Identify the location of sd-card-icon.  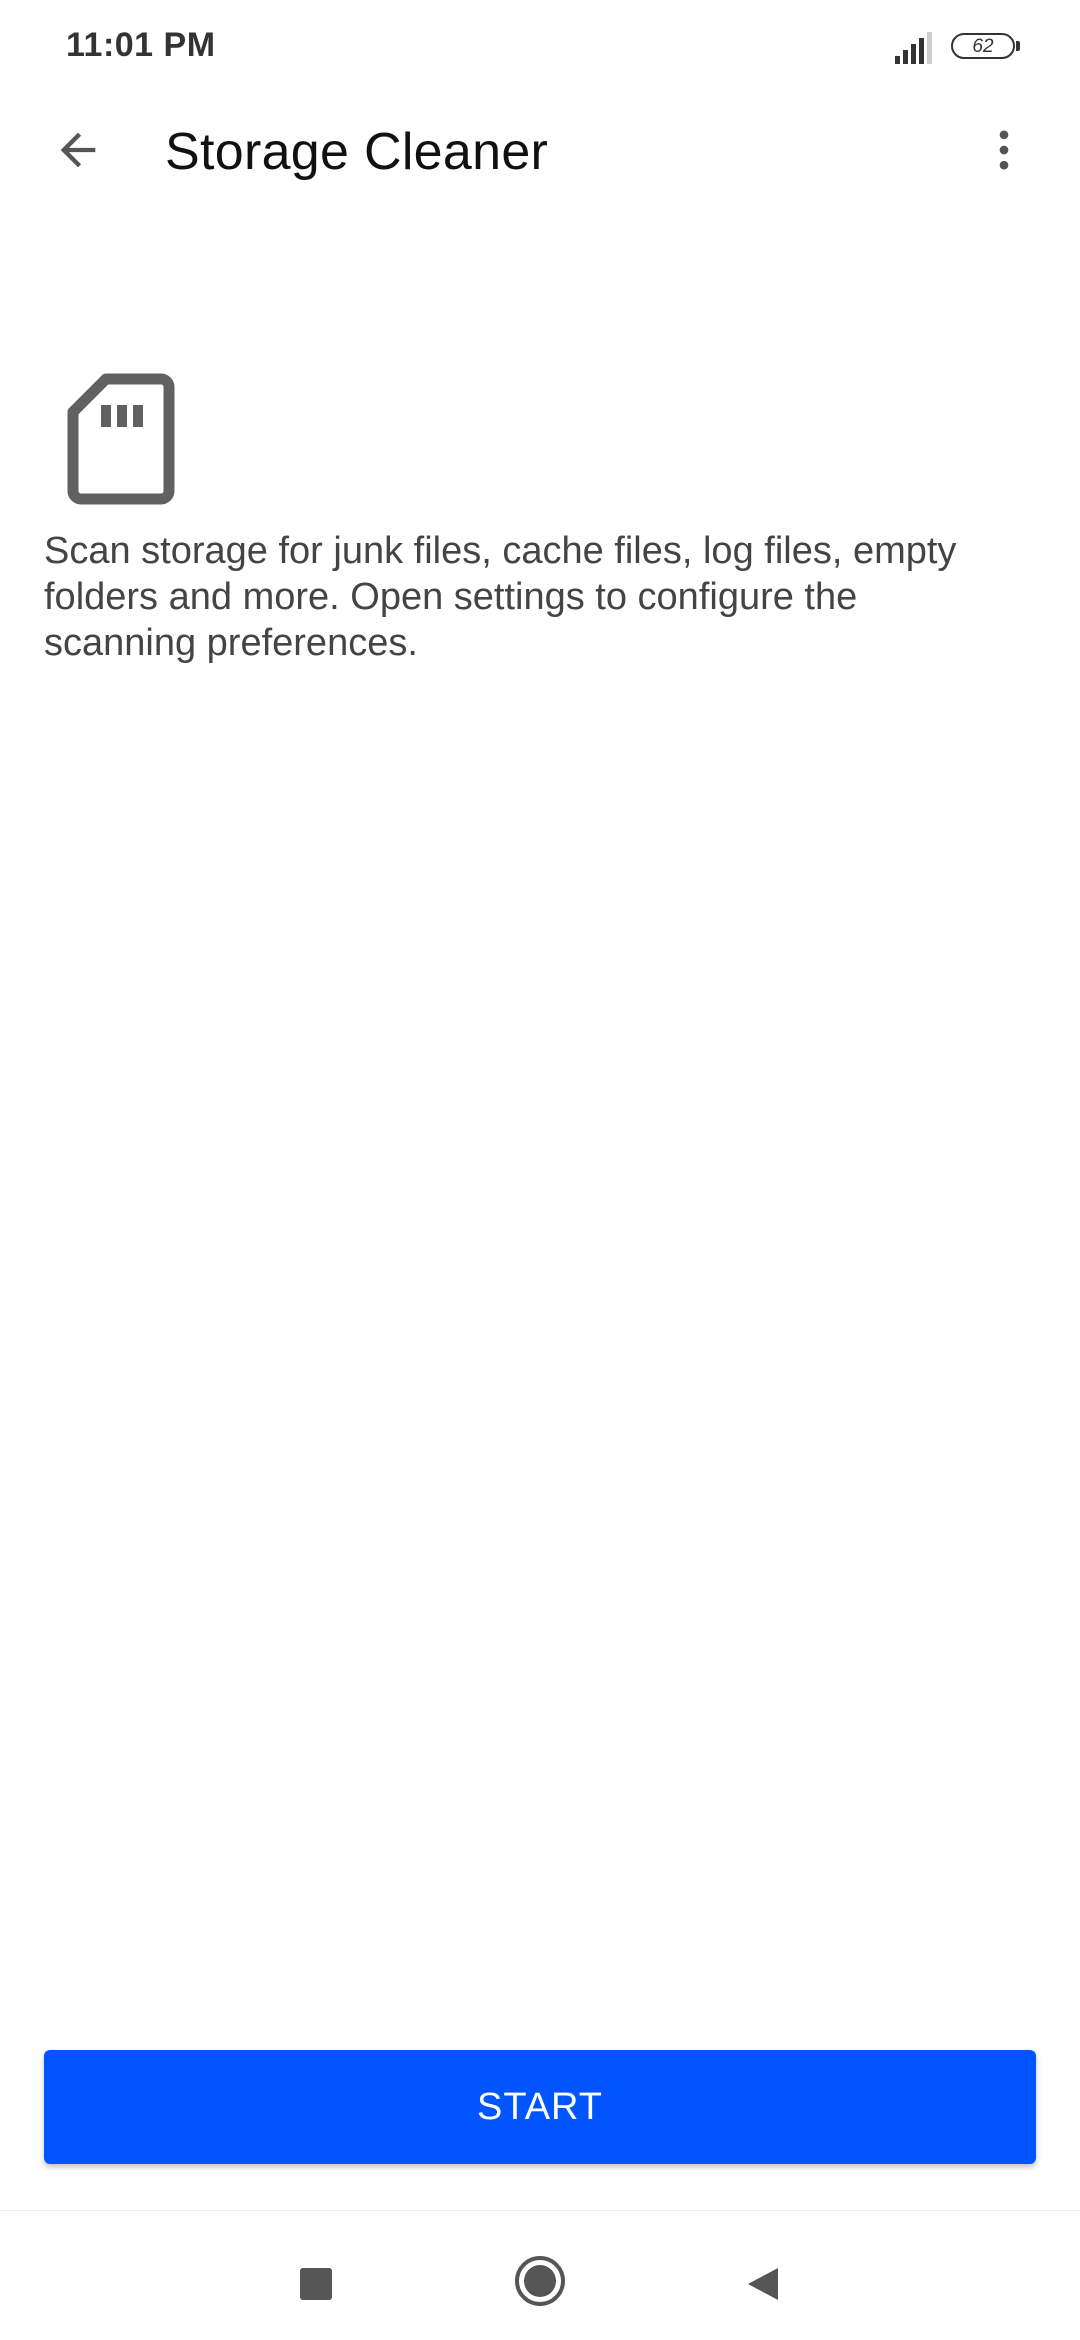
(121, 439).